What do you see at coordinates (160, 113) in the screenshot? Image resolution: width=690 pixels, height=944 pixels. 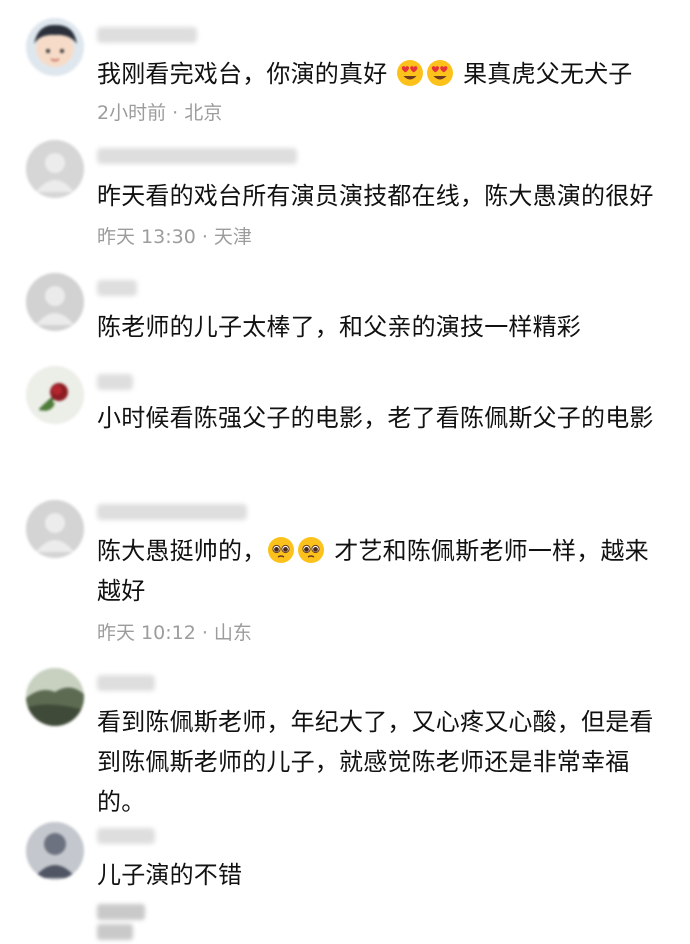 I see `comment-meta: 2小时前 · 北京` at bounding box center [160, 113].